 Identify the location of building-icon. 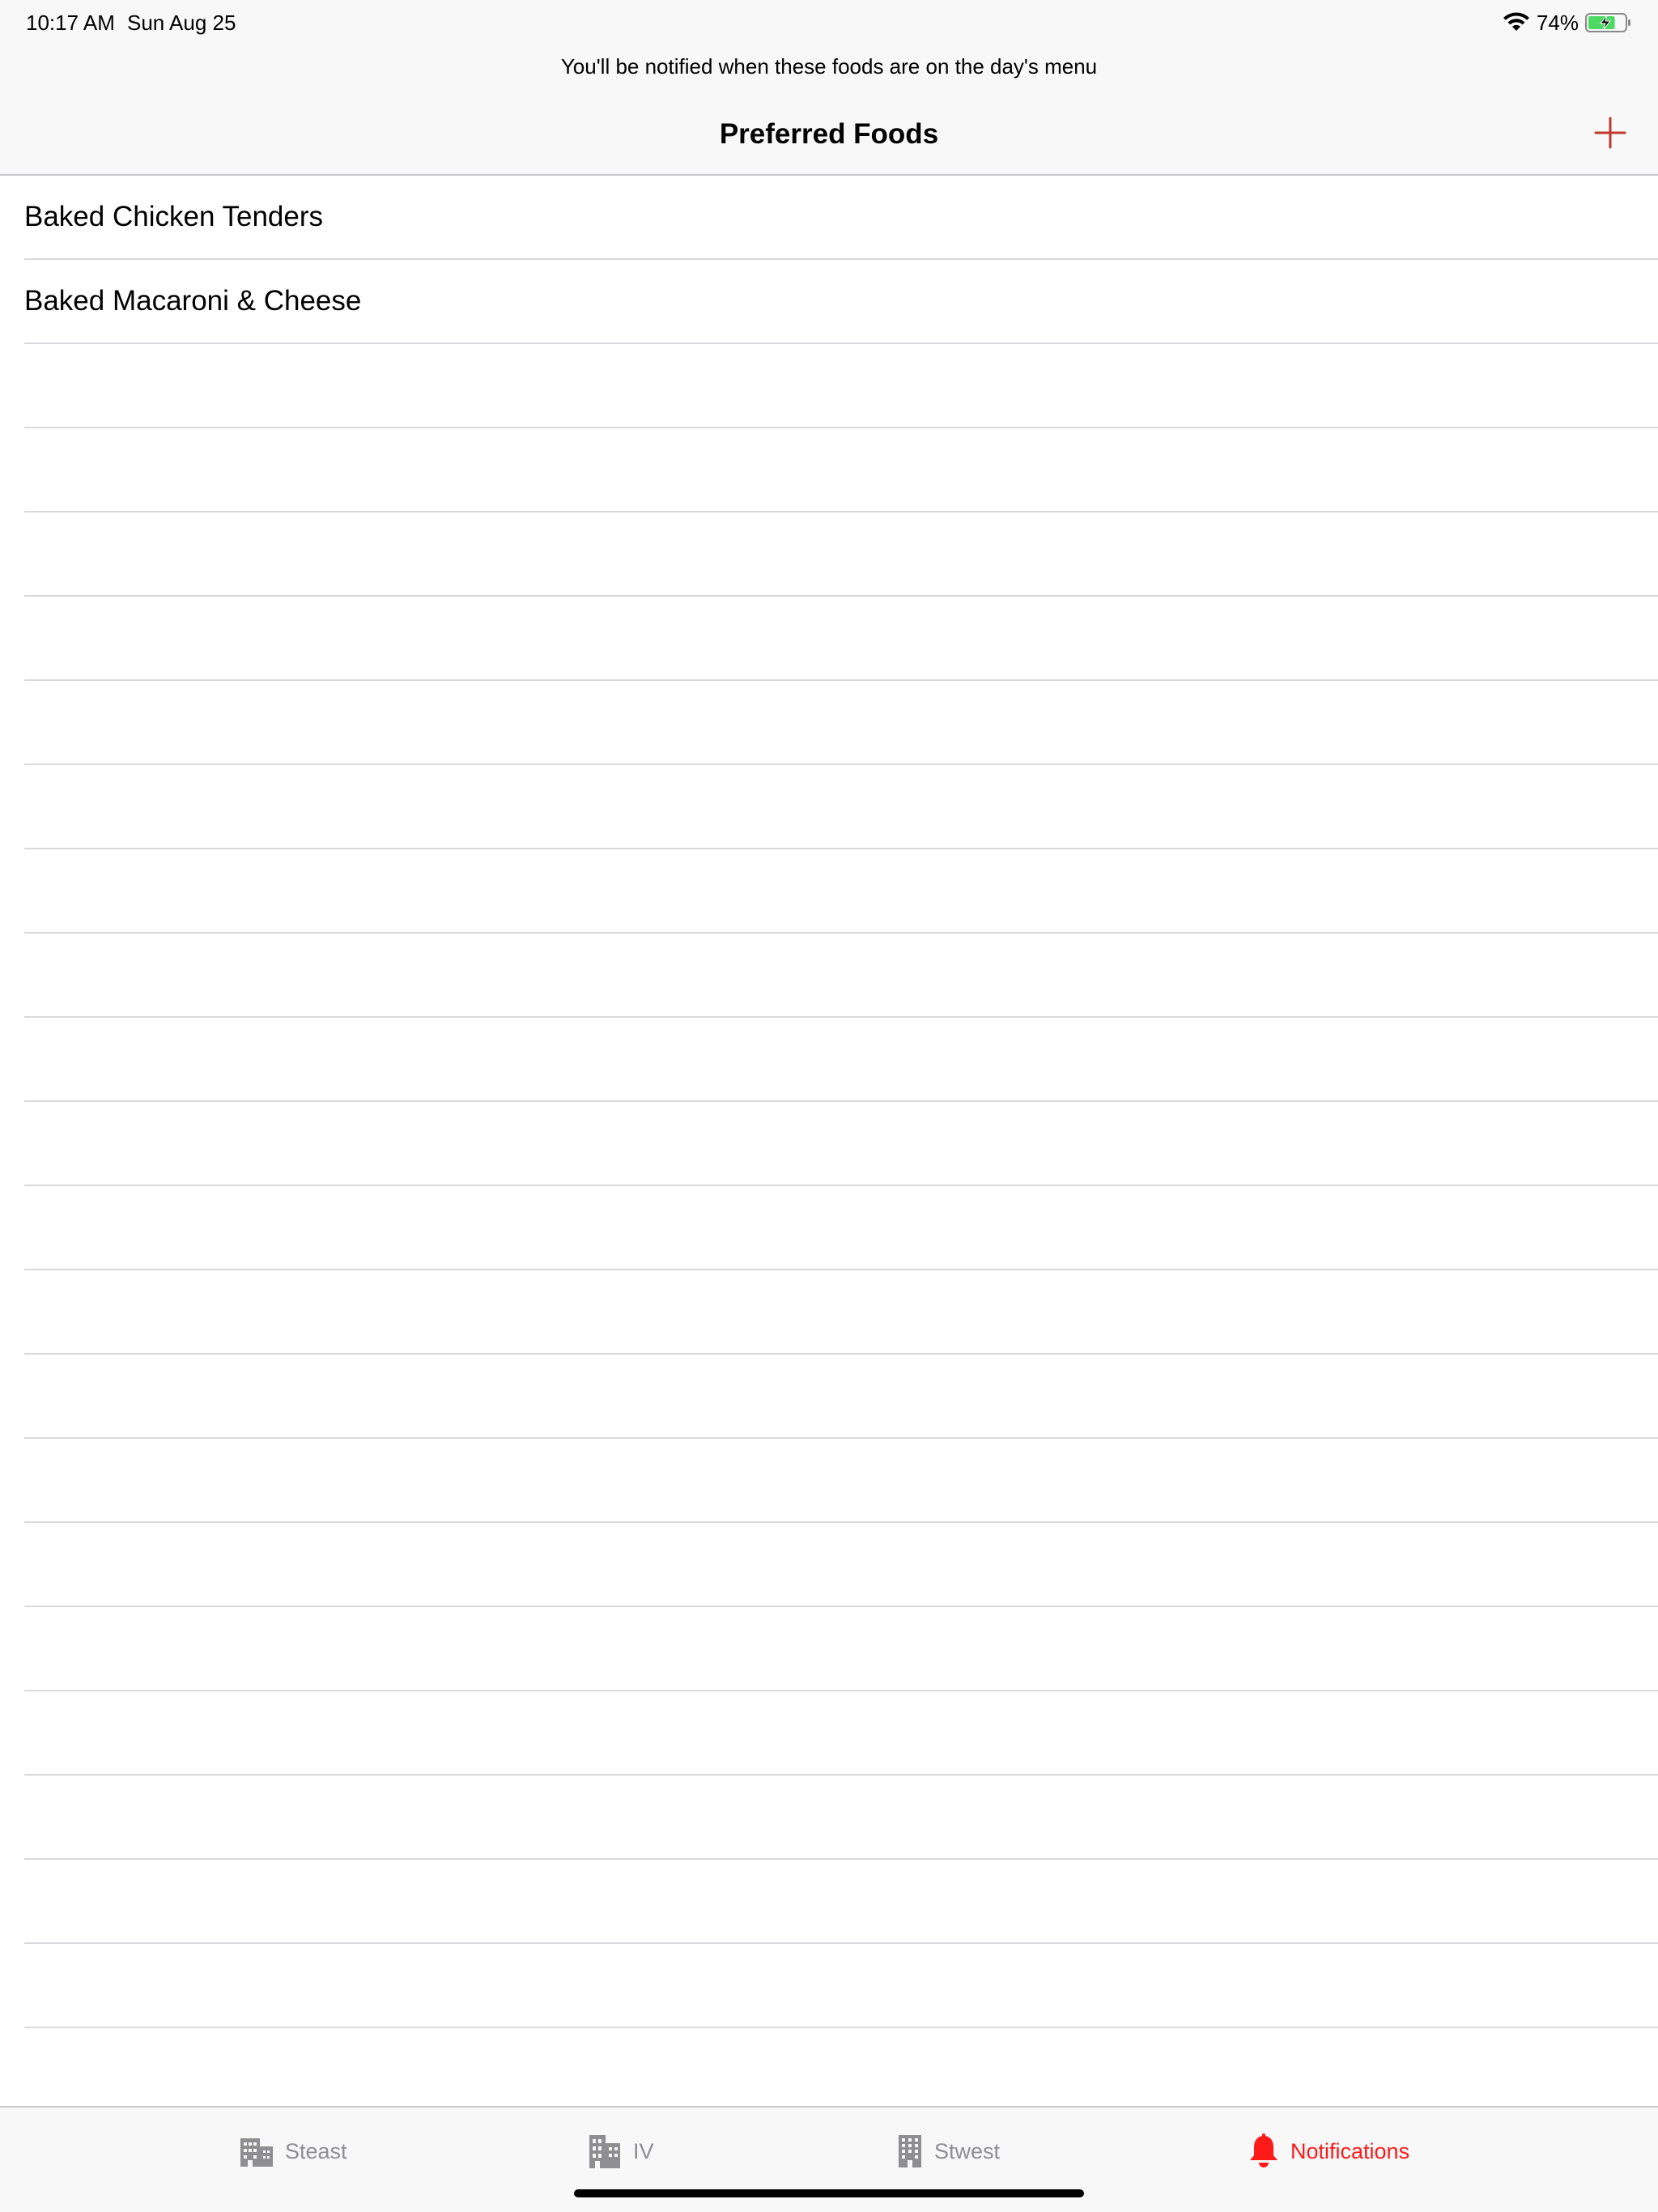
(256, 2152).